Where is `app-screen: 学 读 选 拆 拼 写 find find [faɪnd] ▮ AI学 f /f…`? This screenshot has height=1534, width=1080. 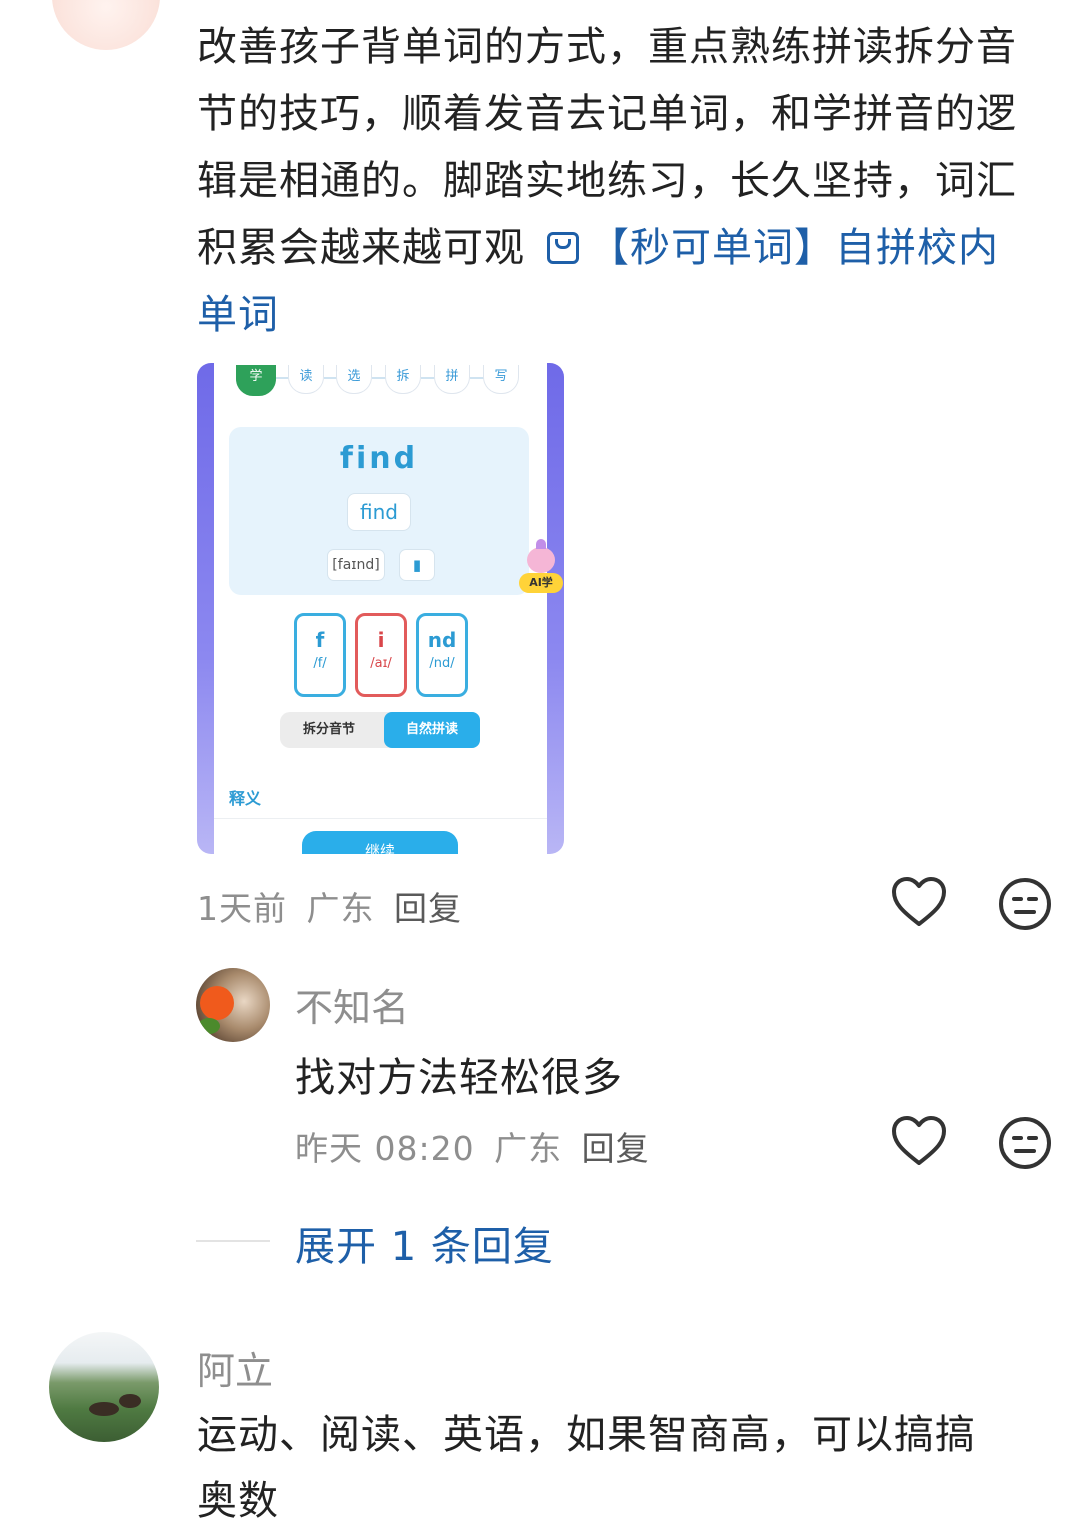
app-screen: 学 读 选 拆 拼 写 find find [faɪnd] ▮ AI学 f /f… is located at coordinates (388, 608).